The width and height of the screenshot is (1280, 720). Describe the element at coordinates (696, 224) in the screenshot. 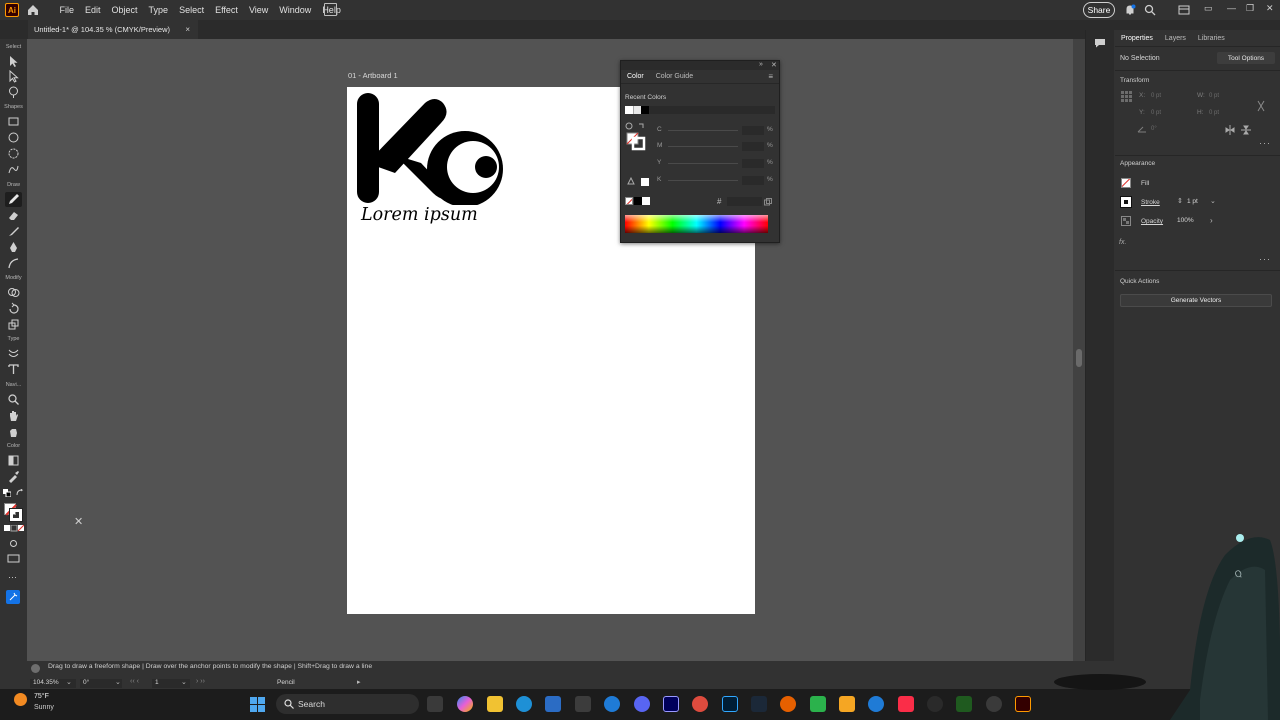

I see `color-spectrum-bar` at that location.